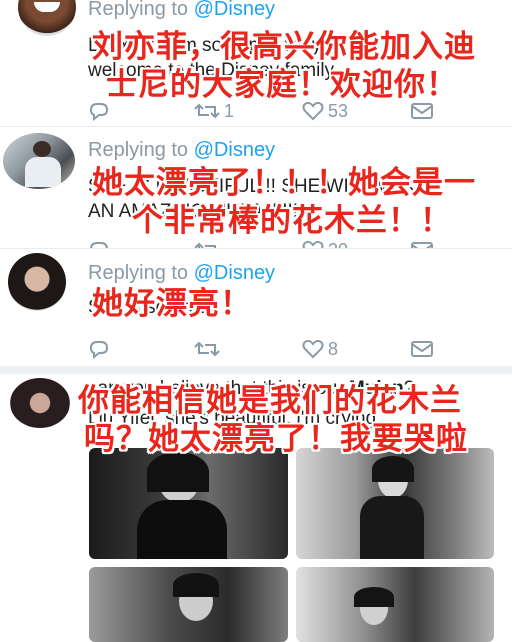 This screenshot has width=512, height=642. I want to click on tweet-actions: 8, so click(263, 349).